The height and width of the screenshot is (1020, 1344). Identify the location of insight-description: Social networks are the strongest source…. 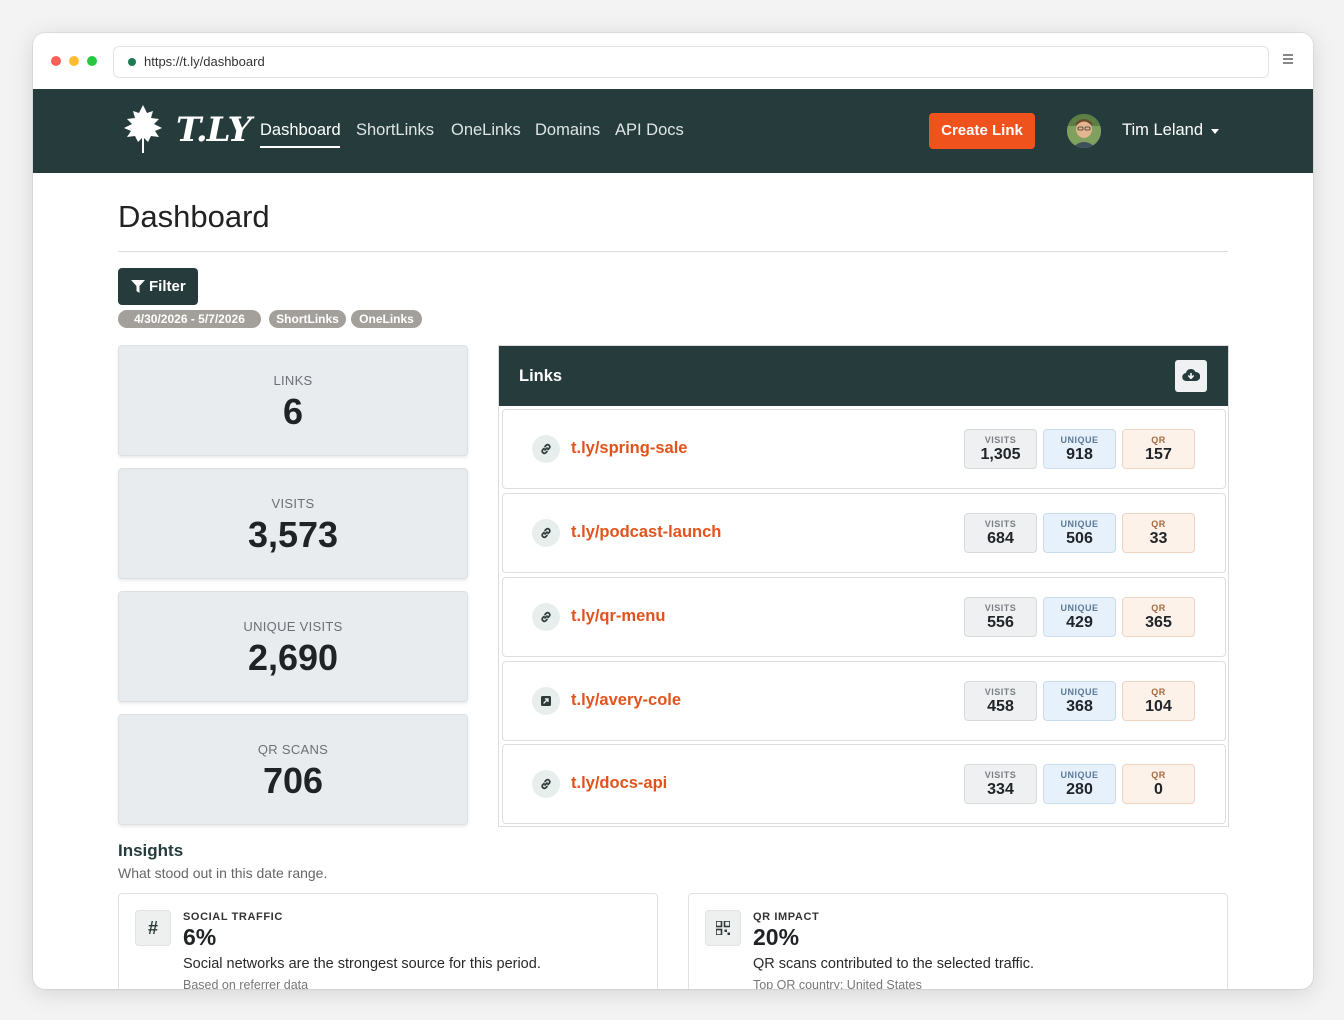
(362, 964).